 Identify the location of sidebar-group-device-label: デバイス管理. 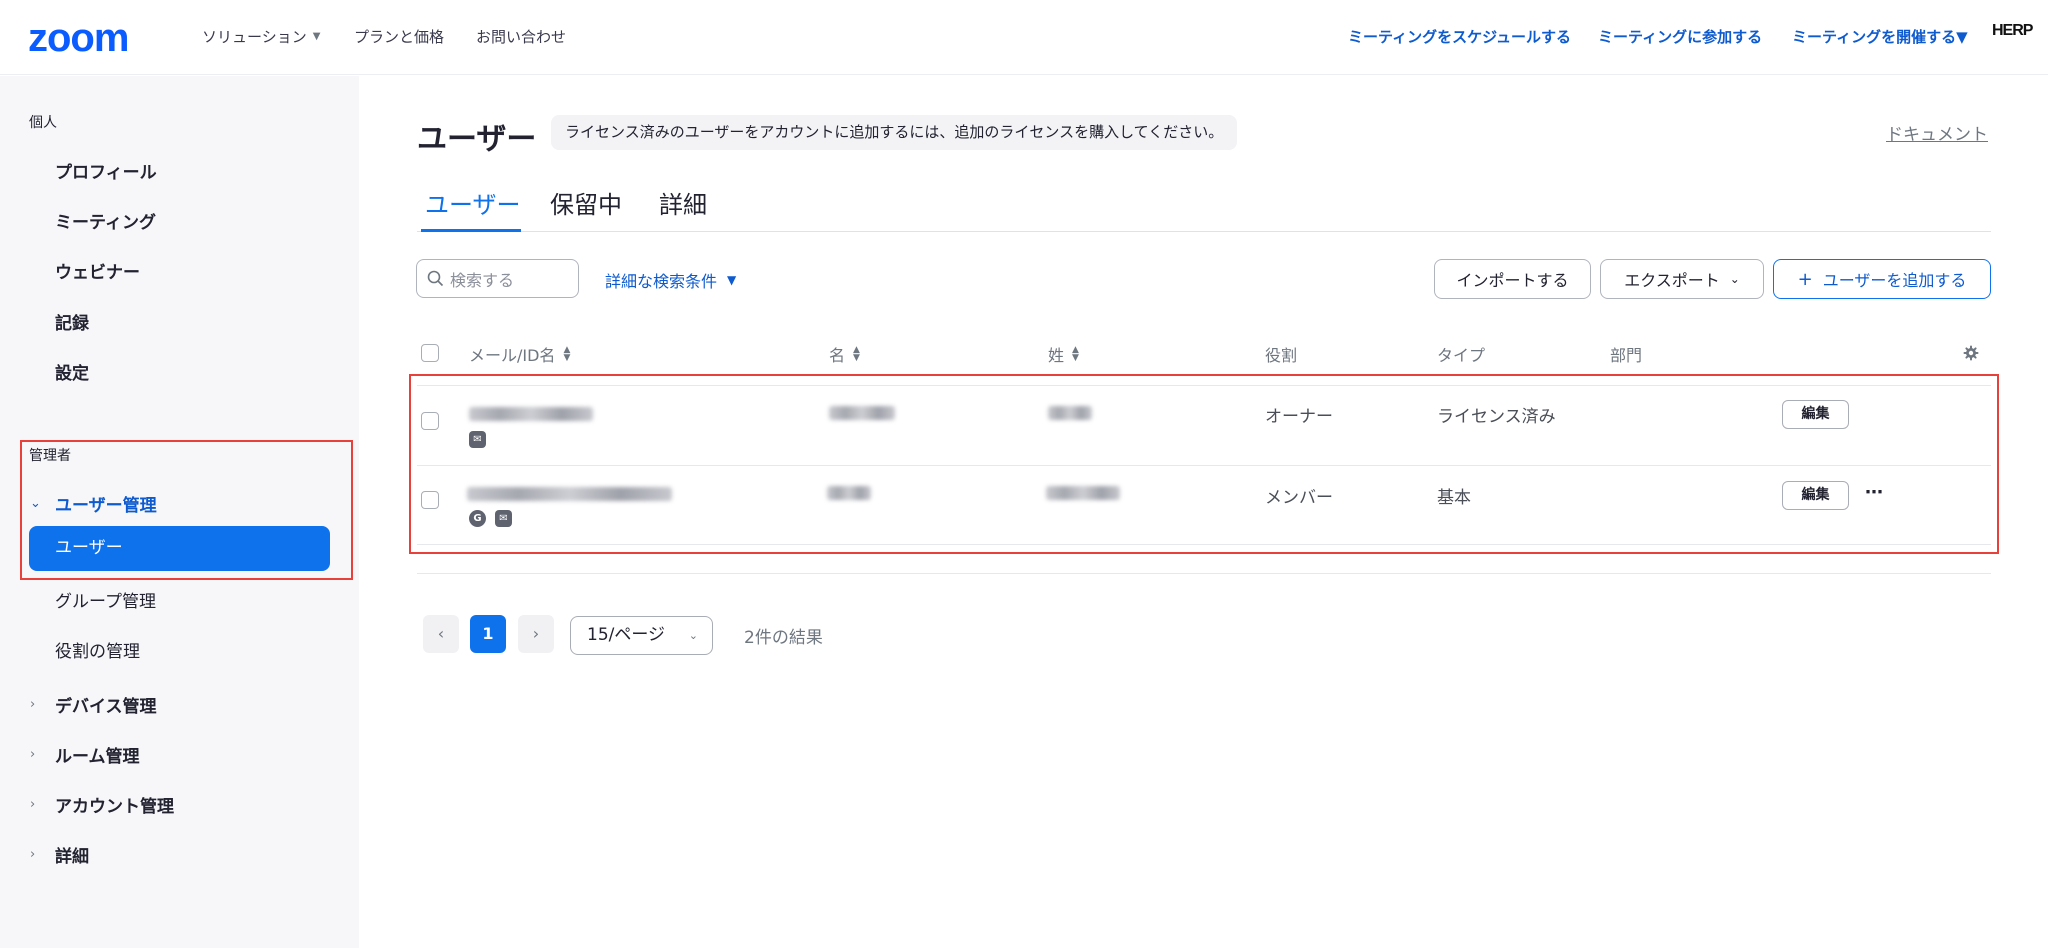
(106, 707).